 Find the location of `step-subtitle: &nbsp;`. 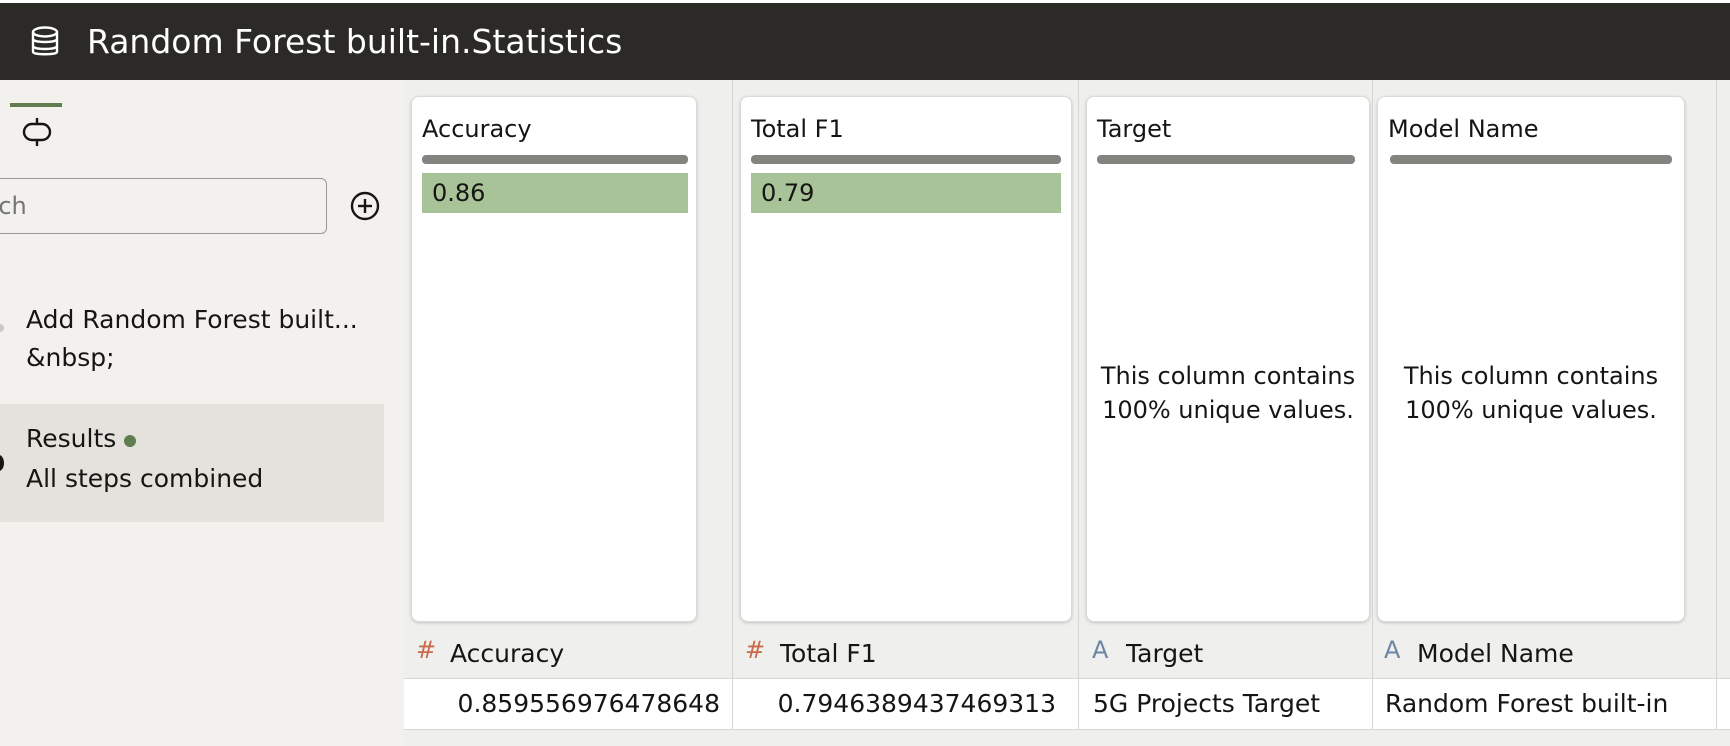

step-subtitle: &nbsp; is located at coordinates (70, 357).